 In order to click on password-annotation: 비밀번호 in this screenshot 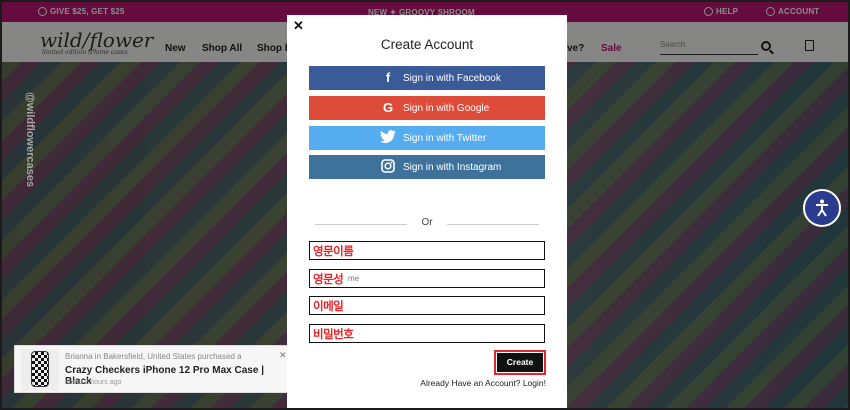, I will do `click(333, 334)`.